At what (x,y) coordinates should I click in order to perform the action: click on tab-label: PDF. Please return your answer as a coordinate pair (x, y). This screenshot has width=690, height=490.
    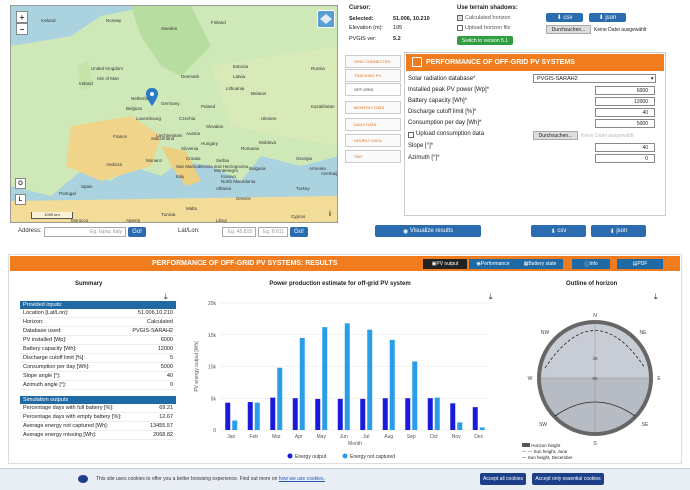
    Looking at the image, I should click on (642, 264).